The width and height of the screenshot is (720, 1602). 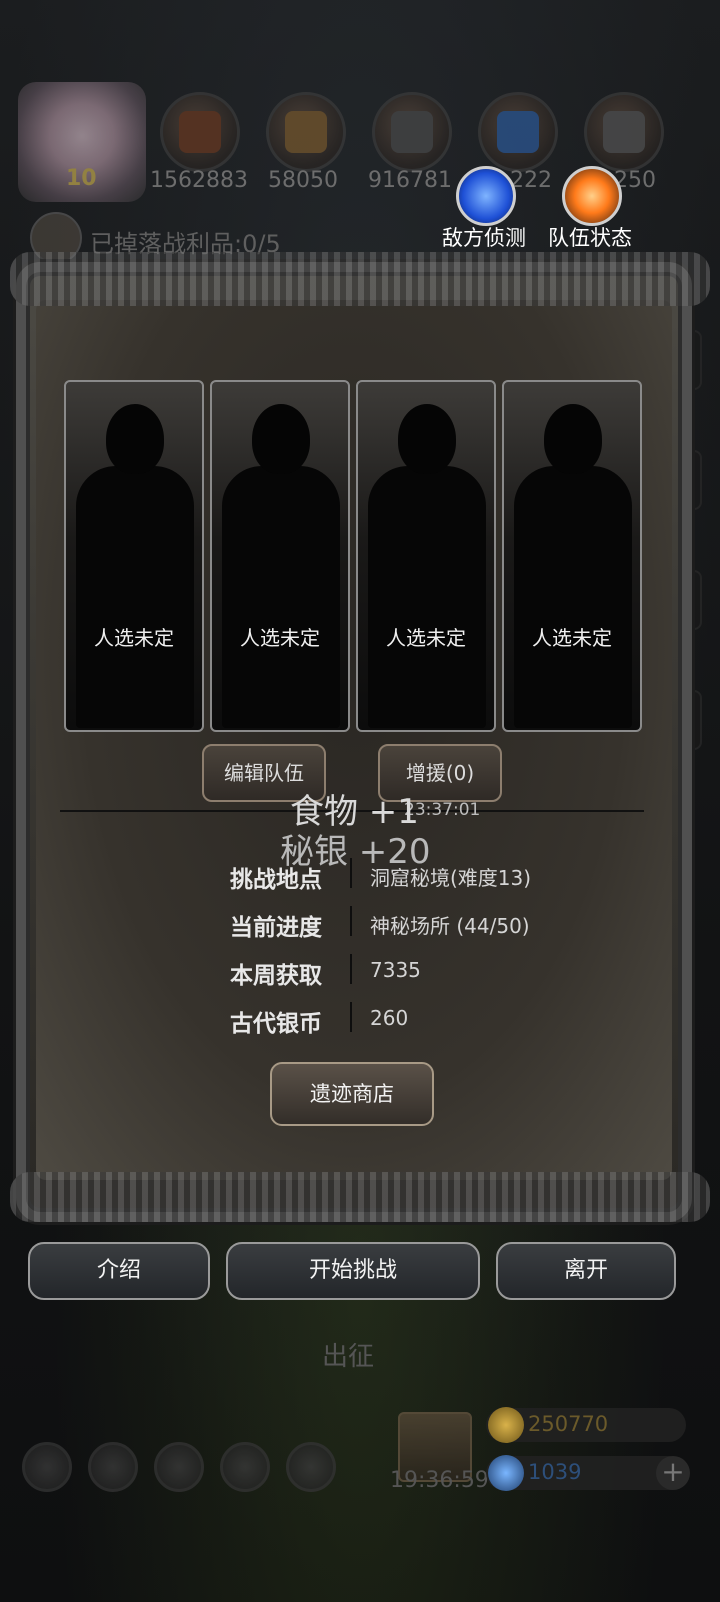 What do you see at coordinates (586, 1271) in the screenshot?
I see `leave-button: 离开` at bounding box center [586, 1271].